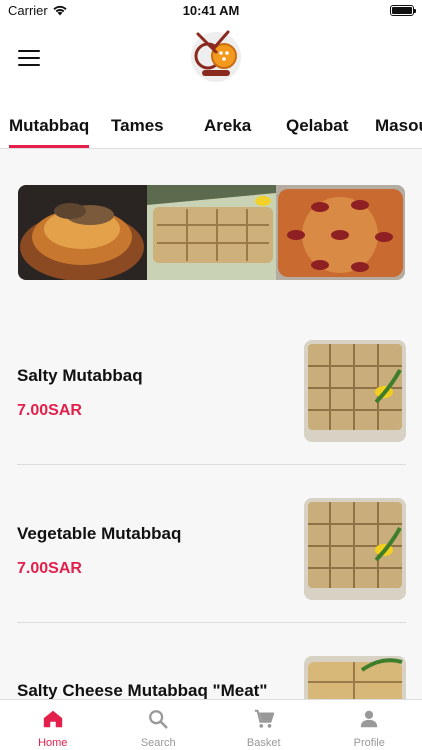 Image resolution: width=422 pixels, height=750 pixels. Describe the element at coordinates (227, 126) in the screenshot. I see `tab-areka: Areka` at that location.